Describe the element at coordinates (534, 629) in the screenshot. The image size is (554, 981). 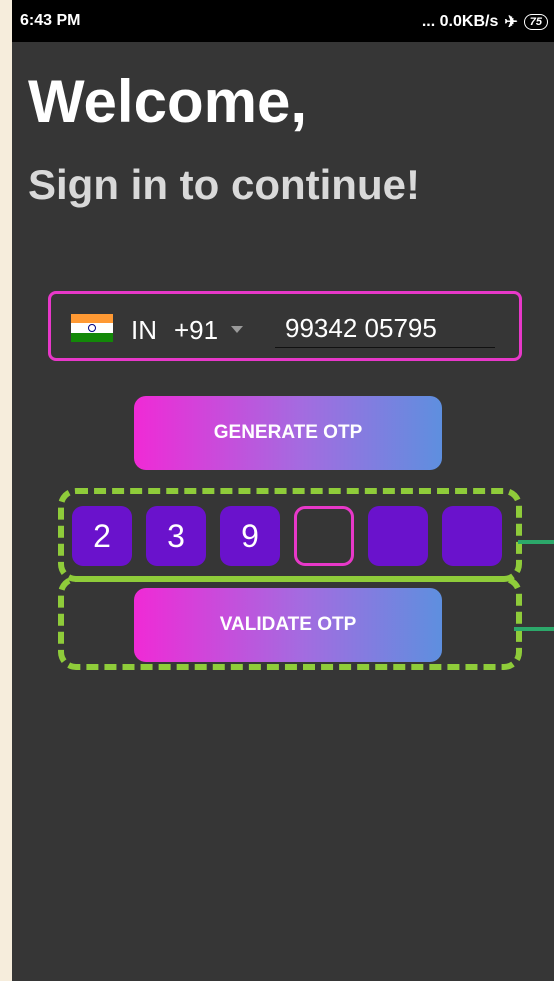
I see `validate-annotation-connector` at that location.